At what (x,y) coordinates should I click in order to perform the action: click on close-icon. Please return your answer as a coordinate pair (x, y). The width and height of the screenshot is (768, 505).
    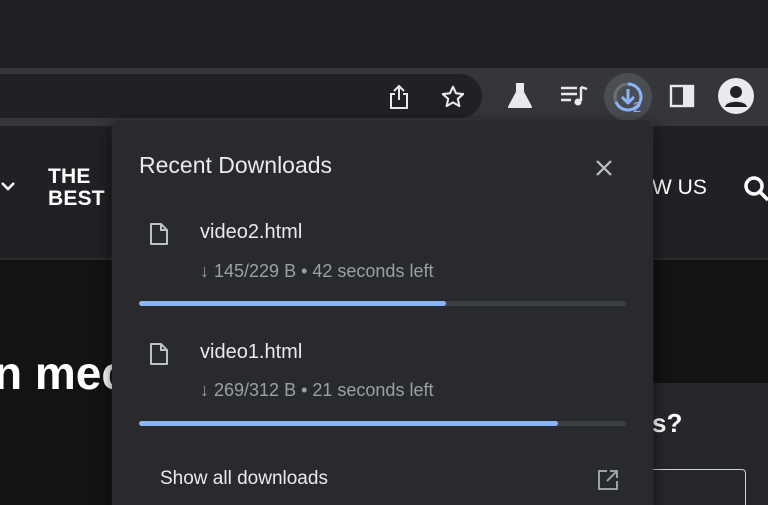
    Looking at the image, I should click on (604, 168).